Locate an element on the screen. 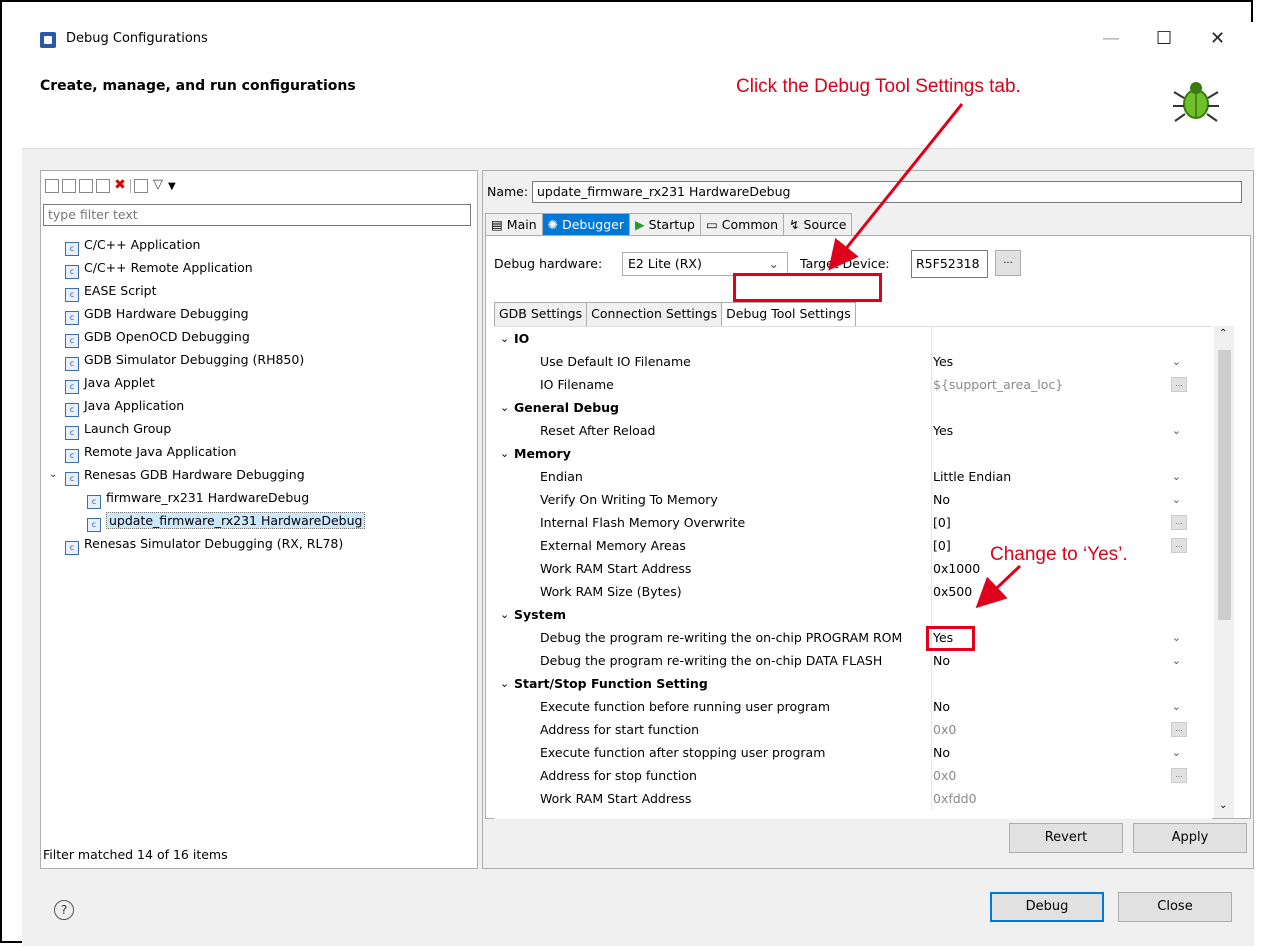  delete-icon: ✖ is located at coordinates (120, 185).